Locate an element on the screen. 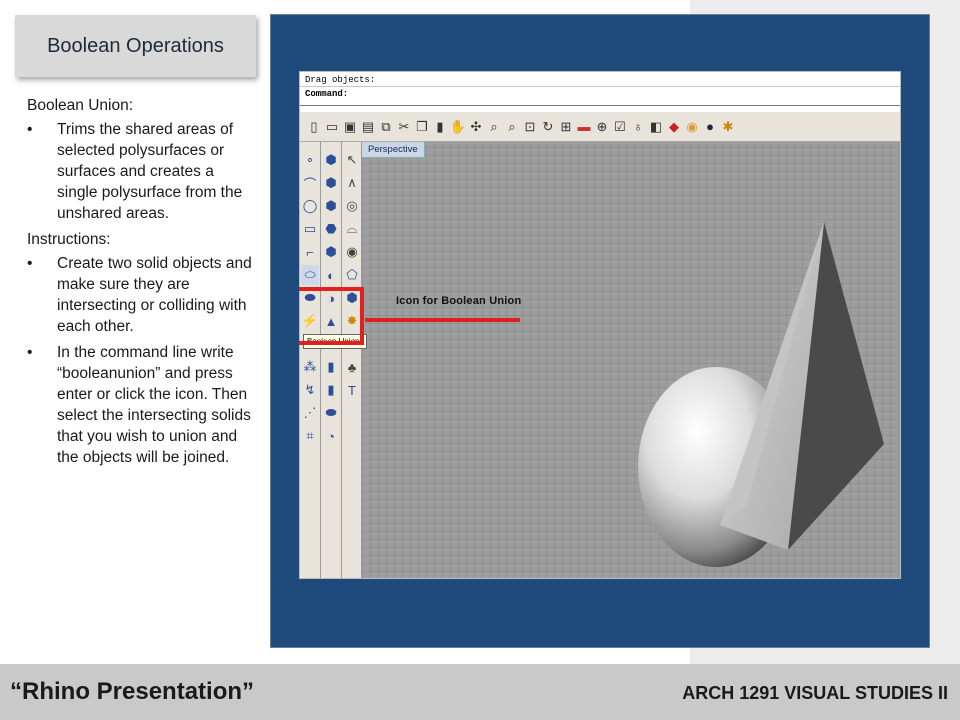 This screenshot has height=720, width=960. sphere-render-icon: ● is located at coordinates (710, 127).